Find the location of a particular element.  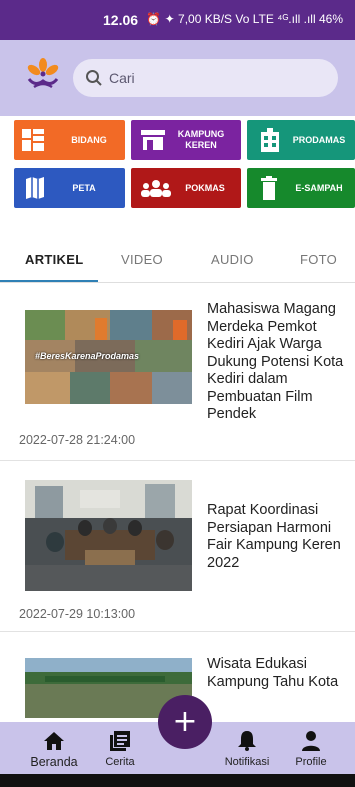

system-gesture-bar is located at coordinates (177, 780).